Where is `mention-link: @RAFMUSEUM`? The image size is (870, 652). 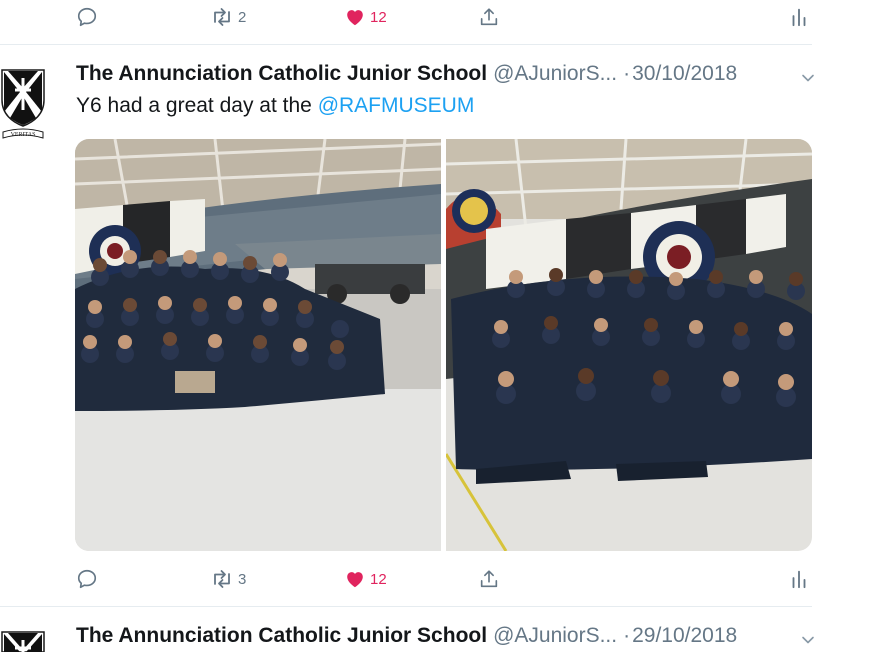 mention-link: @RAFMUSEUM is located at coordinates (396, 105).